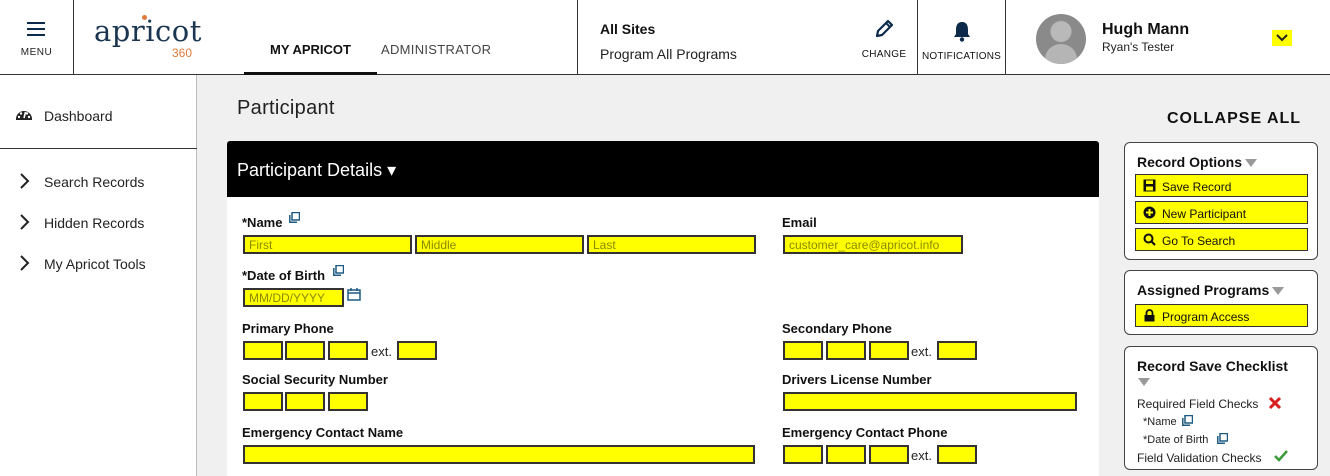 This screenshot has height=476, width=1330. Describe the element at coordinates (1211, 290) in the screenshot. I see `assigned-programs-title: Assigned Programs` at that location.